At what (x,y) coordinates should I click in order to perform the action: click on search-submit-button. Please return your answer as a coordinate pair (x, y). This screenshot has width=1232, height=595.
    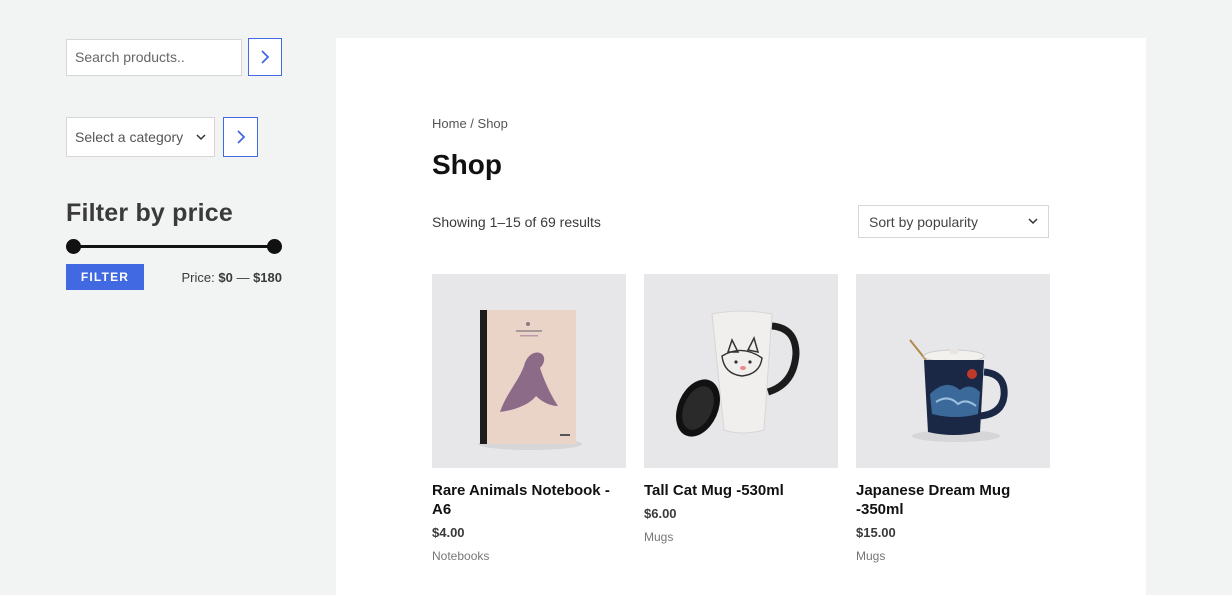
    Looking at the image, I should click on (265, 57).